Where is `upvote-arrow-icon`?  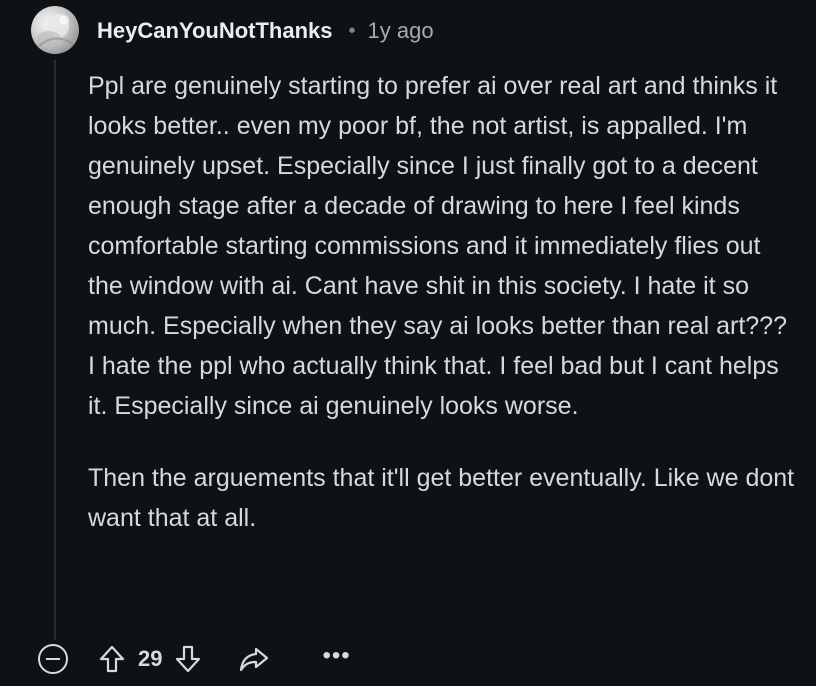 upvote-arrow-icon is located at coordinates (112, 659).